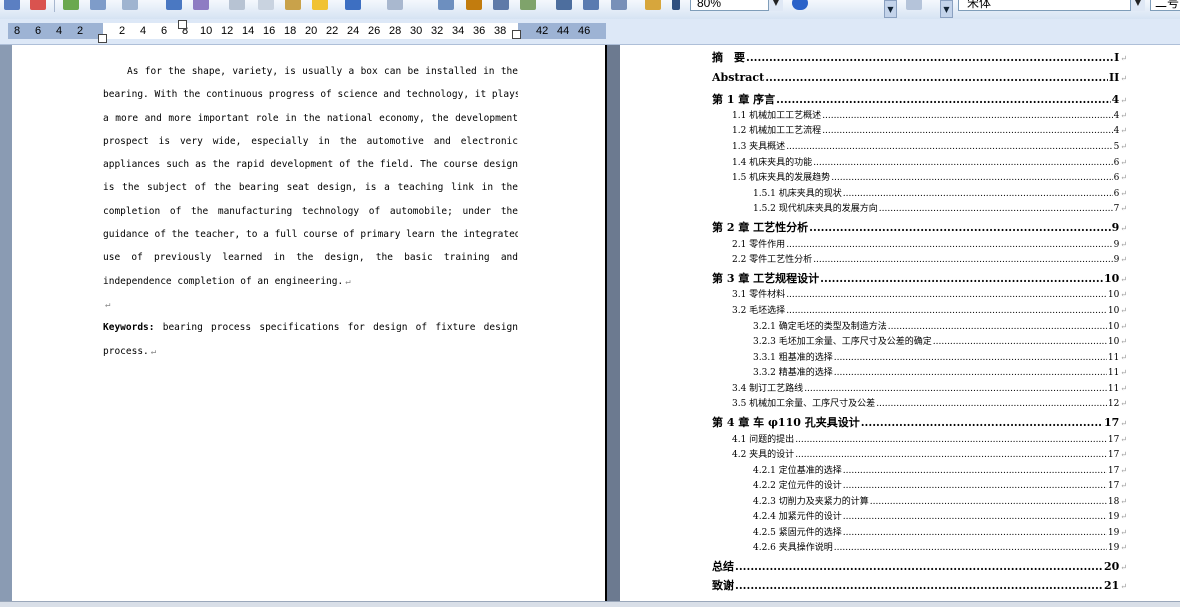 The image size is (1180, 607). I want to click on toc-entry: 4.2.6 夹具操作说明 19↵, so click(940, 546).